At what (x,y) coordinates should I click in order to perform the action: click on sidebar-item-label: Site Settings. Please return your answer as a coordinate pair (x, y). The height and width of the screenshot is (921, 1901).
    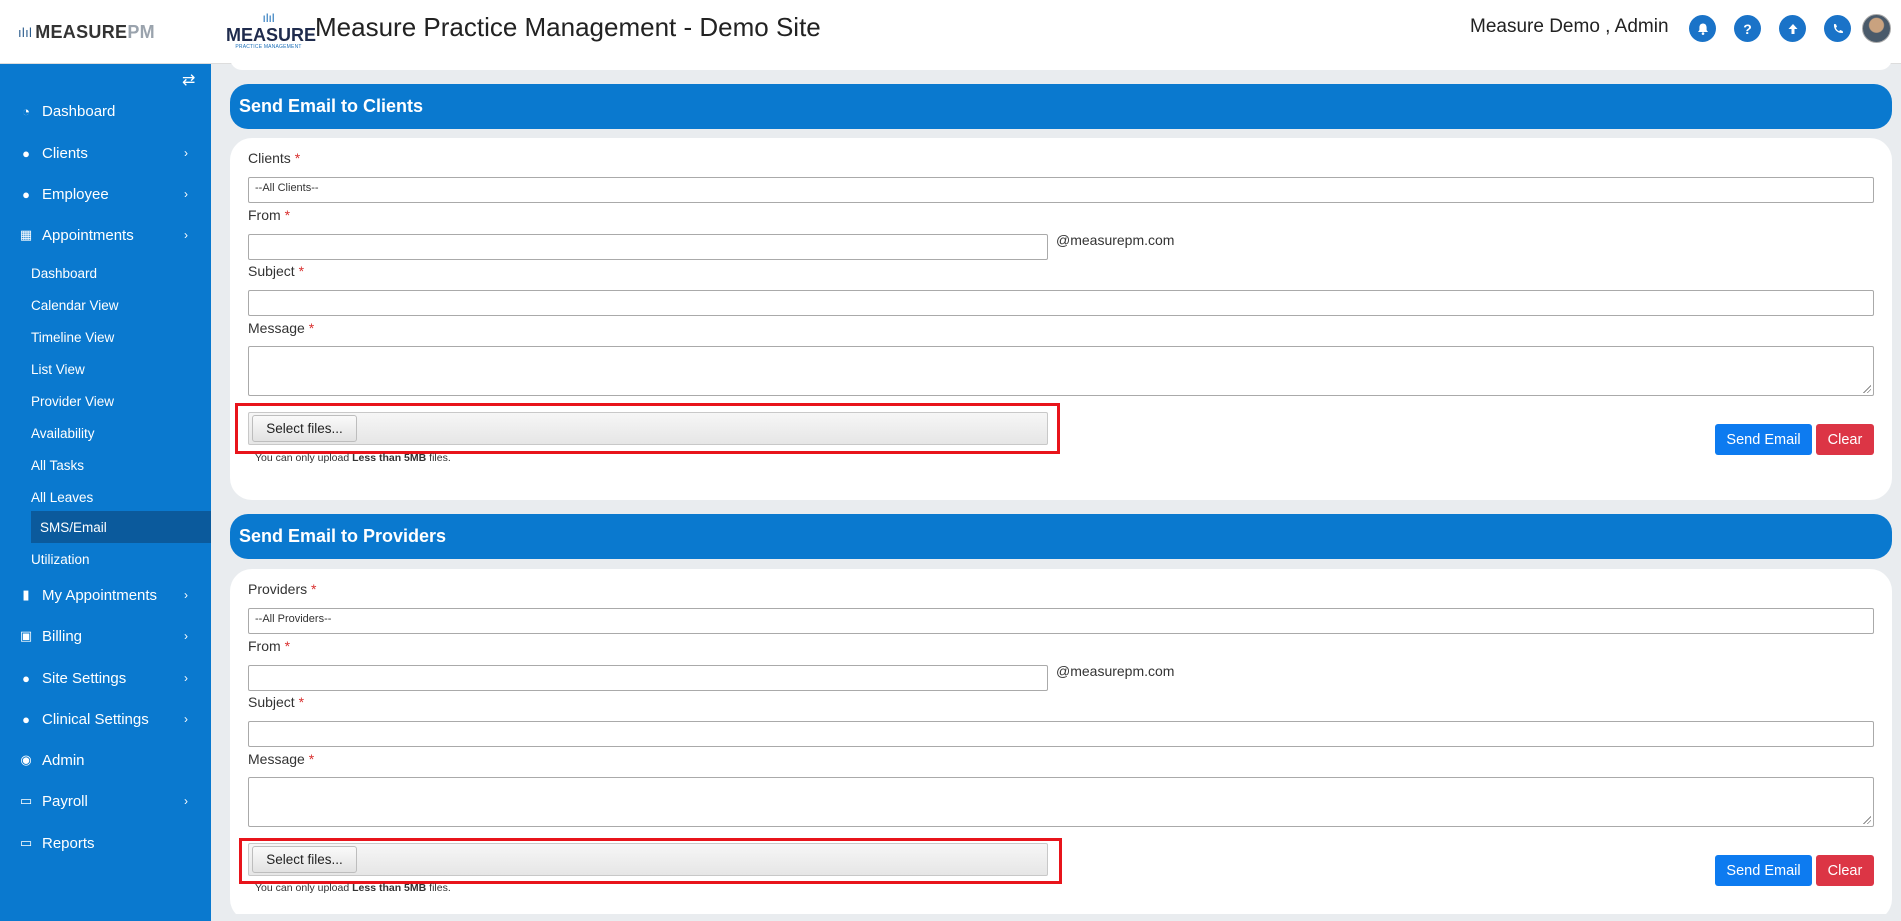
    Looking at the image, I should click on (84, 678).